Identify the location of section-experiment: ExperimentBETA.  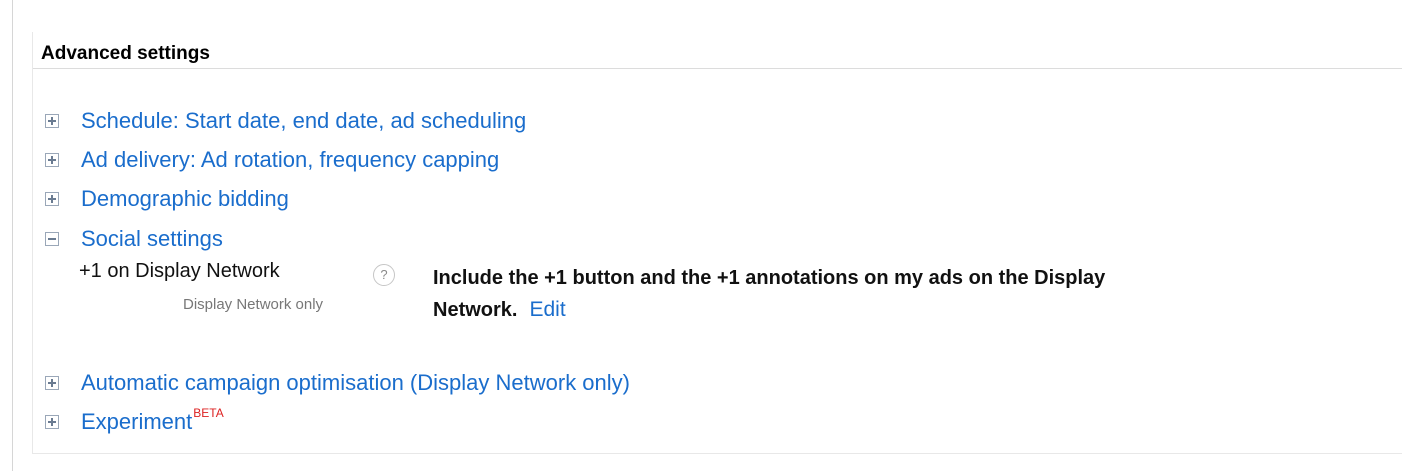
(134, 421).